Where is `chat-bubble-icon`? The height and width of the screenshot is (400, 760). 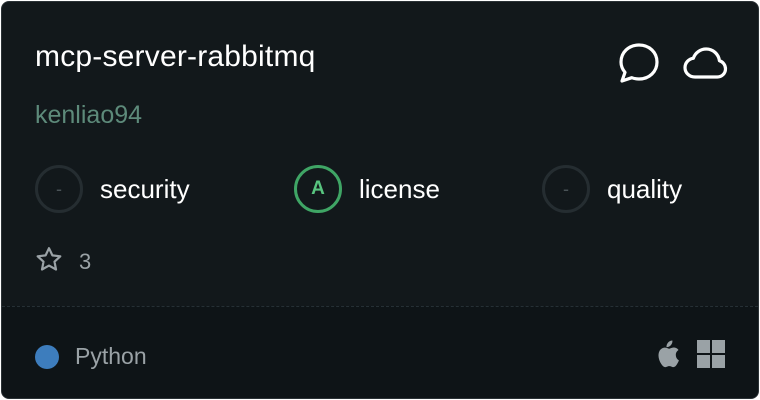 chat-bubble-icon is located at coordinates (639, 63).